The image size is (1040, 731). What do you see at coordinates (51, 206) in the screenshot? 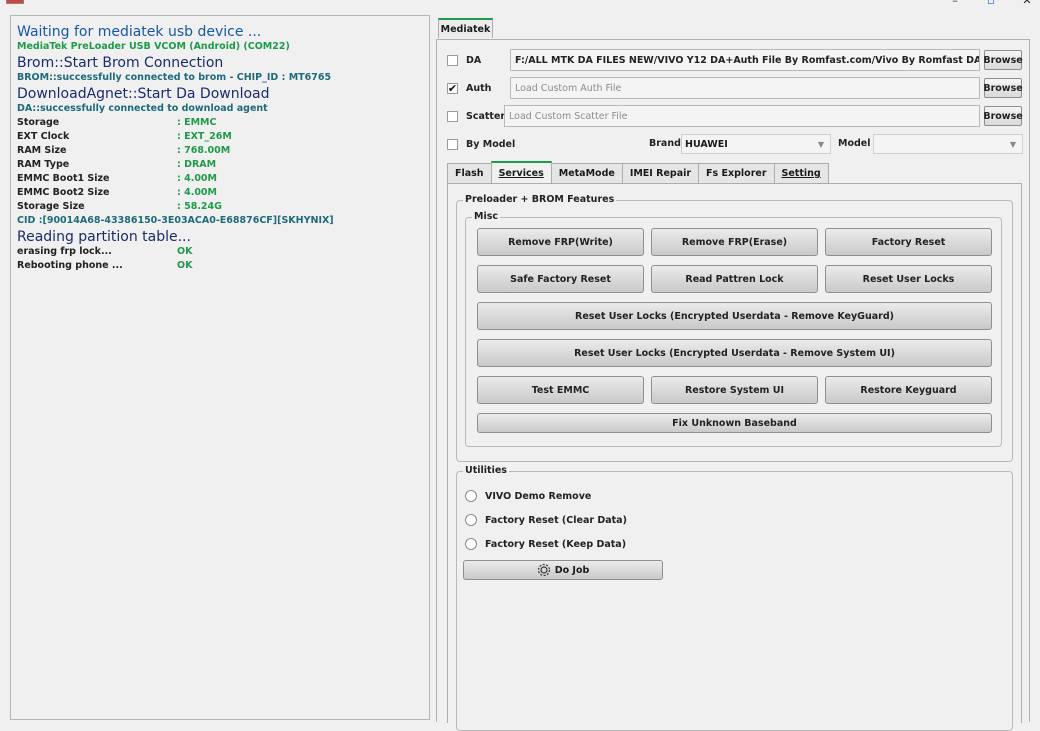
I see `info-key: Storage Size` at bounding box center [51, 206].